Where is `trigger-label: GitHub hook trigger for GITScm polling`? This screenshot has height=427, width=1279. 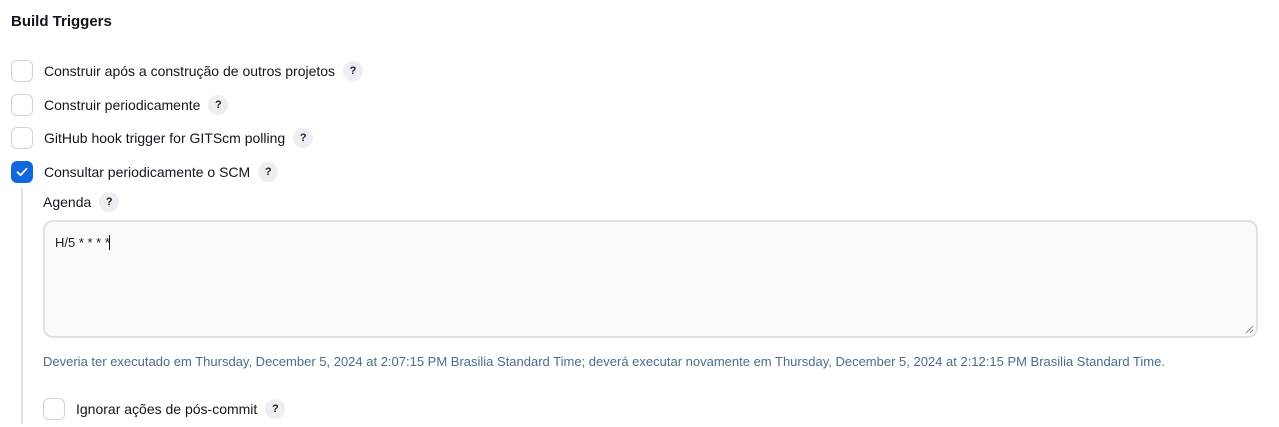 trigger-label: GitHub hook trigger for GITScm polling is located at coordinates (165, 138).